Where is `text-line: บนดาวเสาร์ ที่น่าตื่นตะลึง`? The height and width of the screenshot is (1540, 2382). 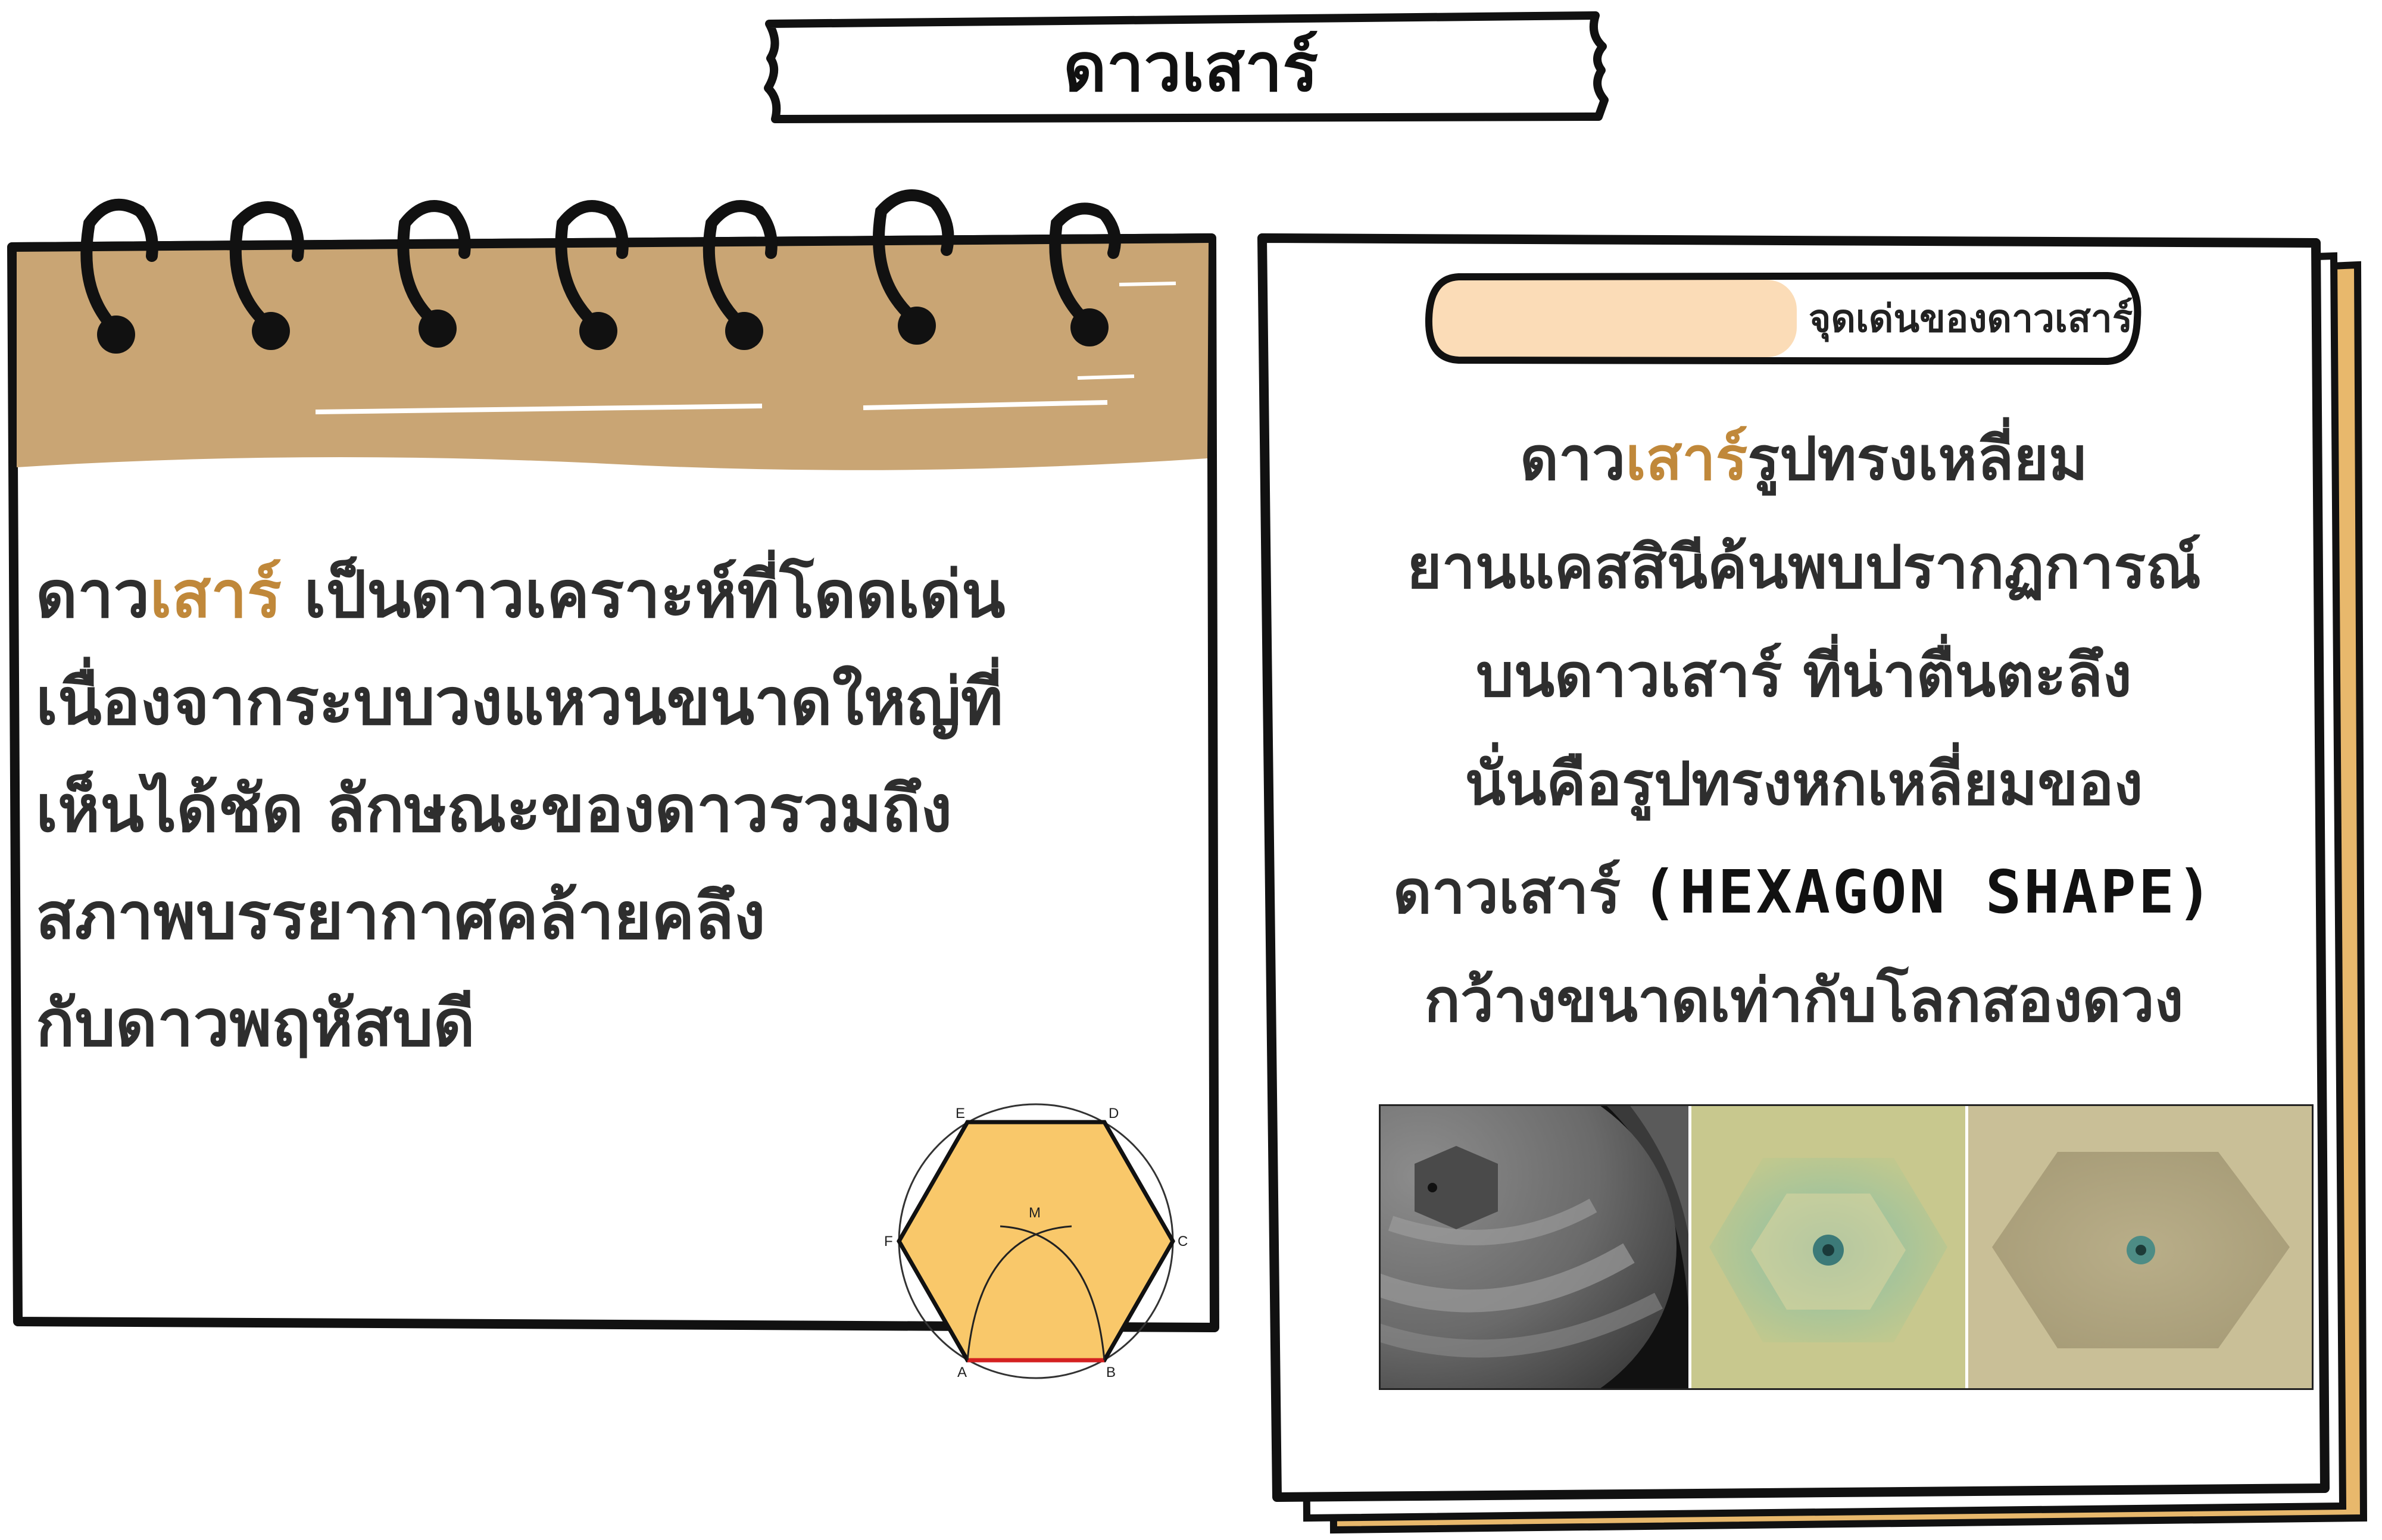 text-line: บนดาวเสาร์ ที่น่าตื่นตะลึง is located at coordinates (1804, 675).